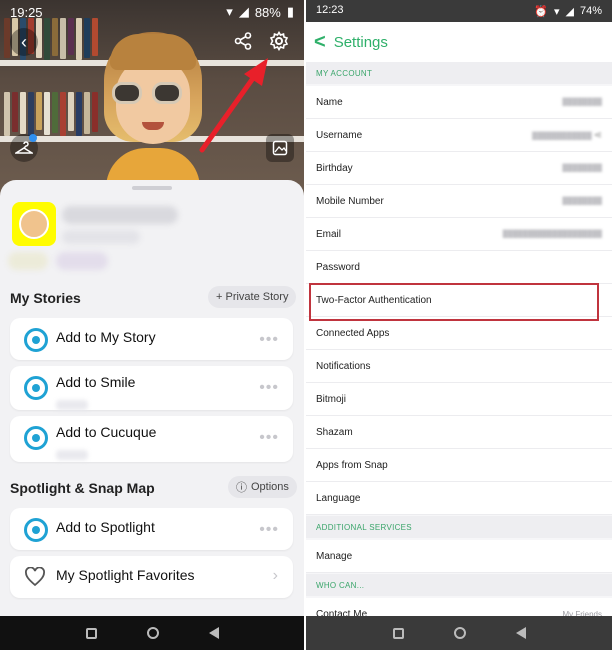  What do you see at coordinates (459, 366) in the screenshot?
I see `settings-row-notifications: Notifications` at bounding box center [459, 366].